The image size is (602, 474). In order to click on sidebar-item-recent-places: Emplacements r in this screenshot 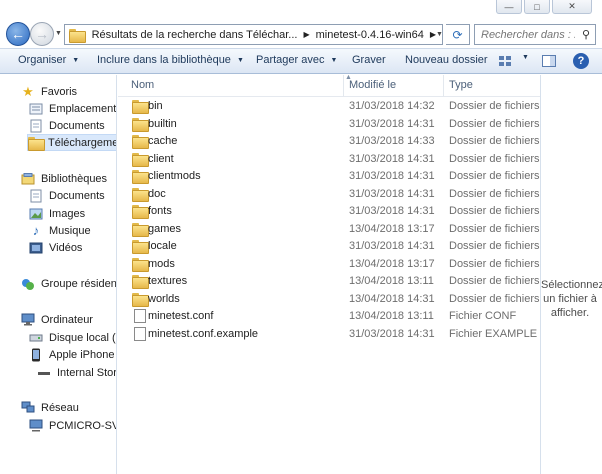, I will do `click(72, 108)`.